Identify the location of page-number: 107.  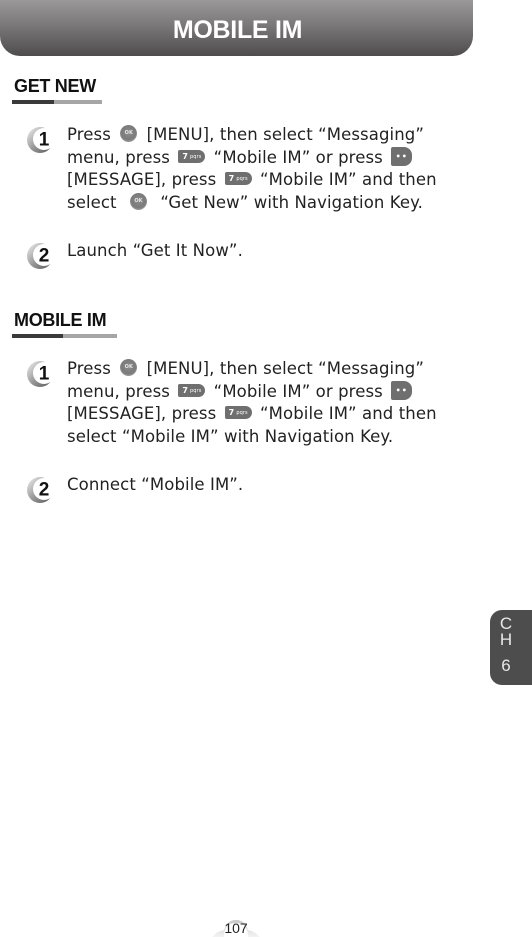
(236, 928).